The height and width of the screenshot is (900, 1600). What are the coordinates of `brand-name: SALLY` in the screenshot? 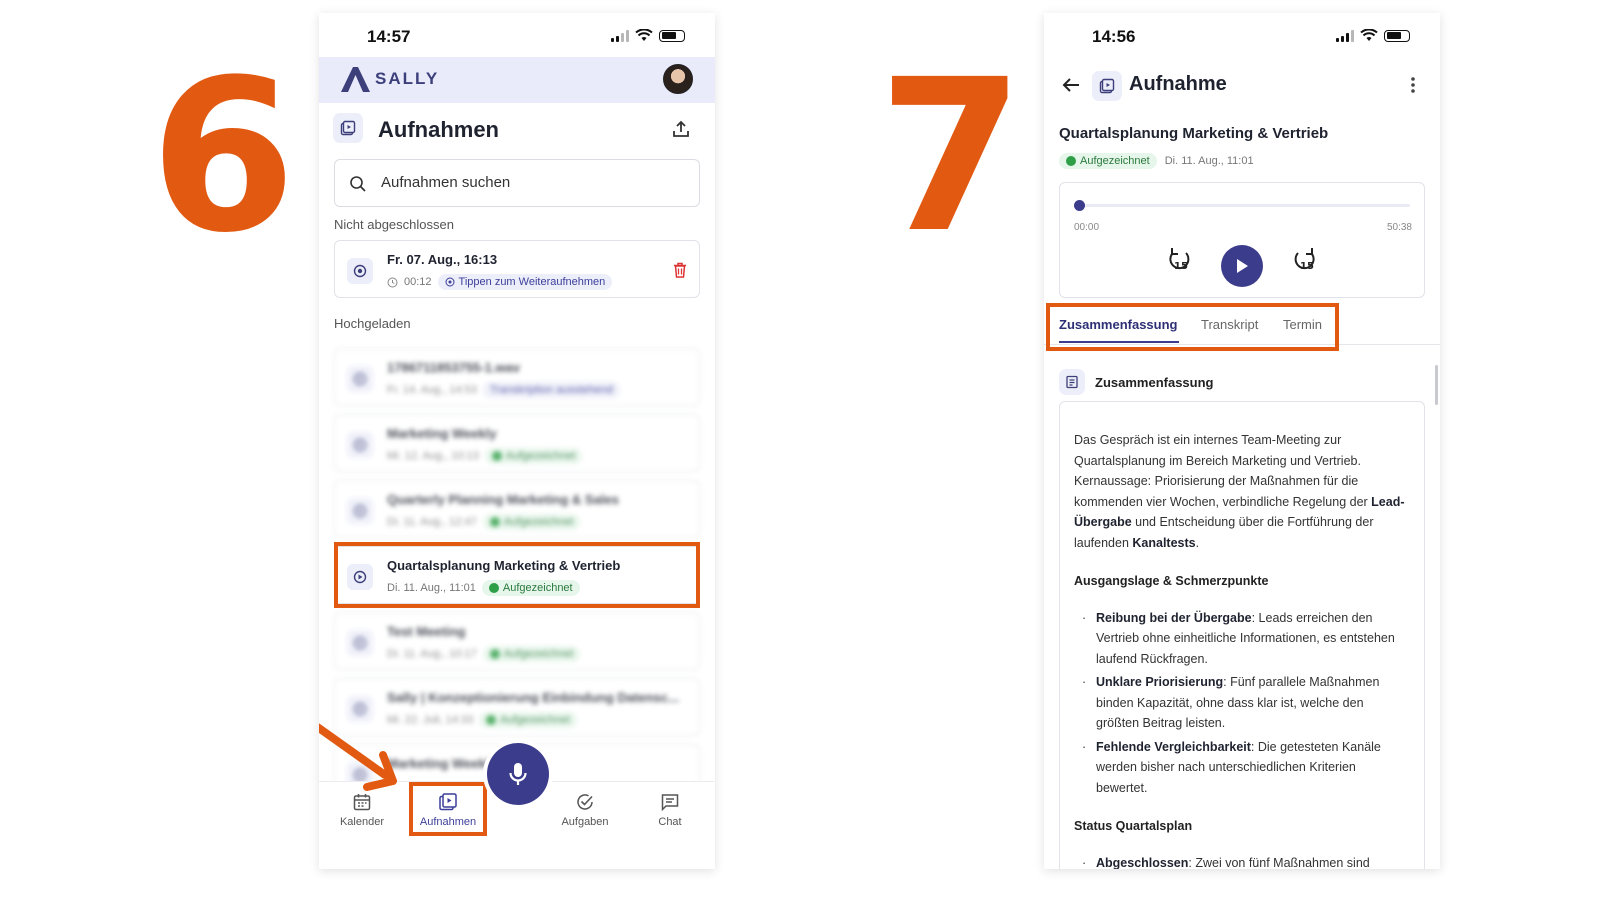 It's located at (407, 78).